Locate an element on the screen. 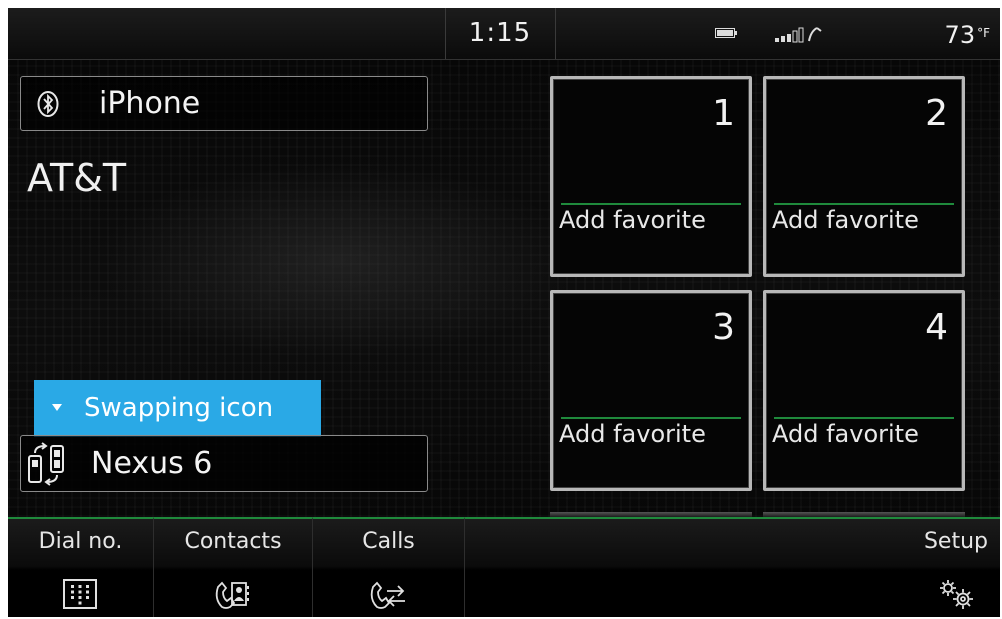 The height and width of the screenshot is (619, 1002). temperature-value: 73 is located at coordinates (960, 35).